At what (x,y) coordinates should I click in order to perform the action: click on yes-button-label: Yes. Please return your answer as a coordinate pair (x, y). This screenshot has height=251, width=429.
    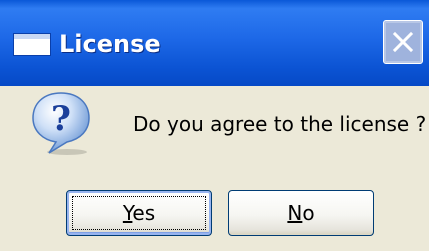
    Looking at the image, I should click on (139, 213).